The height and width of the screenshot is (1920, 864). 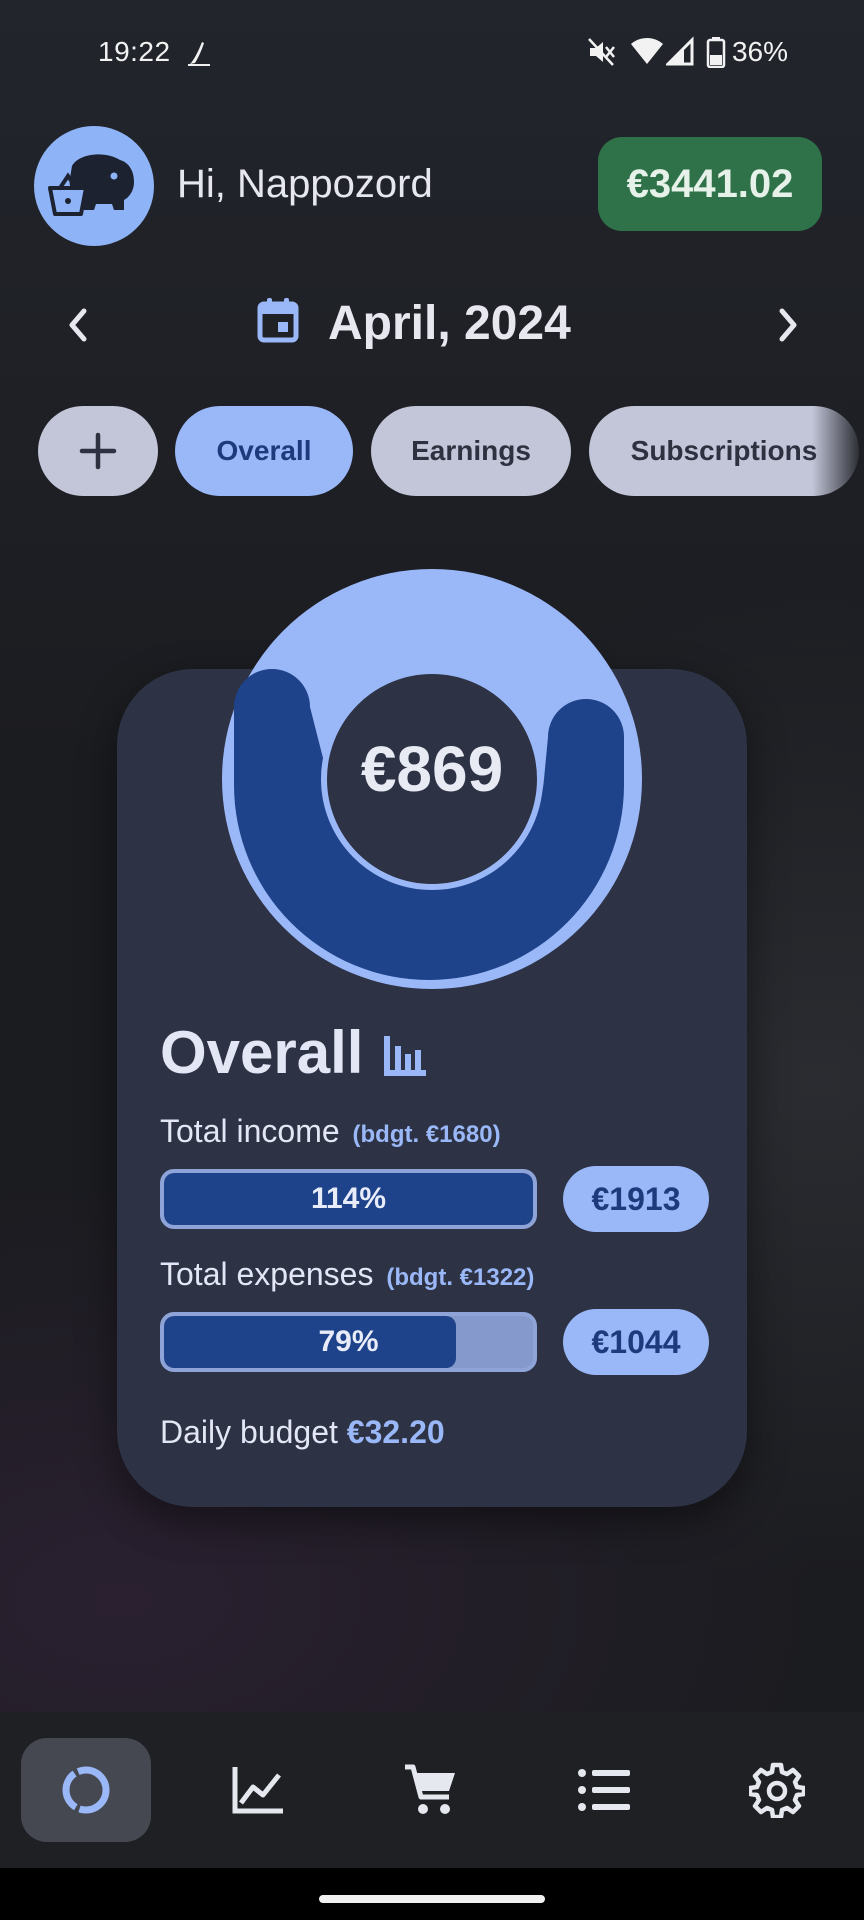 What do you see at coordinates (471, 451) in the screenshot?
I see `chip-earnings: Earnings` at bounding box center [471, 451].